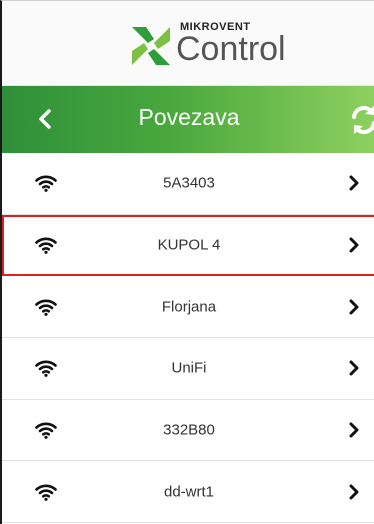 The image size is (374, 524). I want to click on logo: MIKROVENT Control, so click(208, 45).